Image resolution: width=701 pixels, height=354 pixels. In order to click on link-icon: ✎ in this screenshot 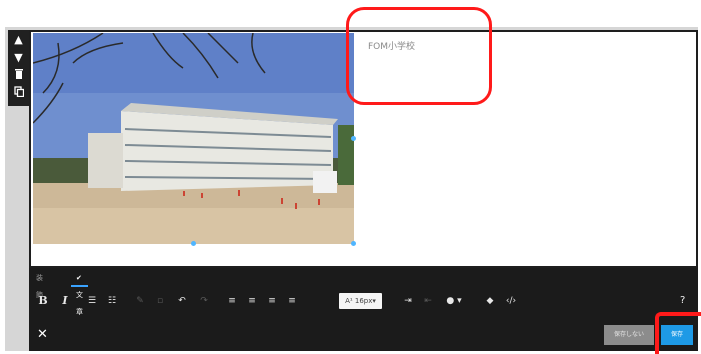, I will do `click(140, 301)`.